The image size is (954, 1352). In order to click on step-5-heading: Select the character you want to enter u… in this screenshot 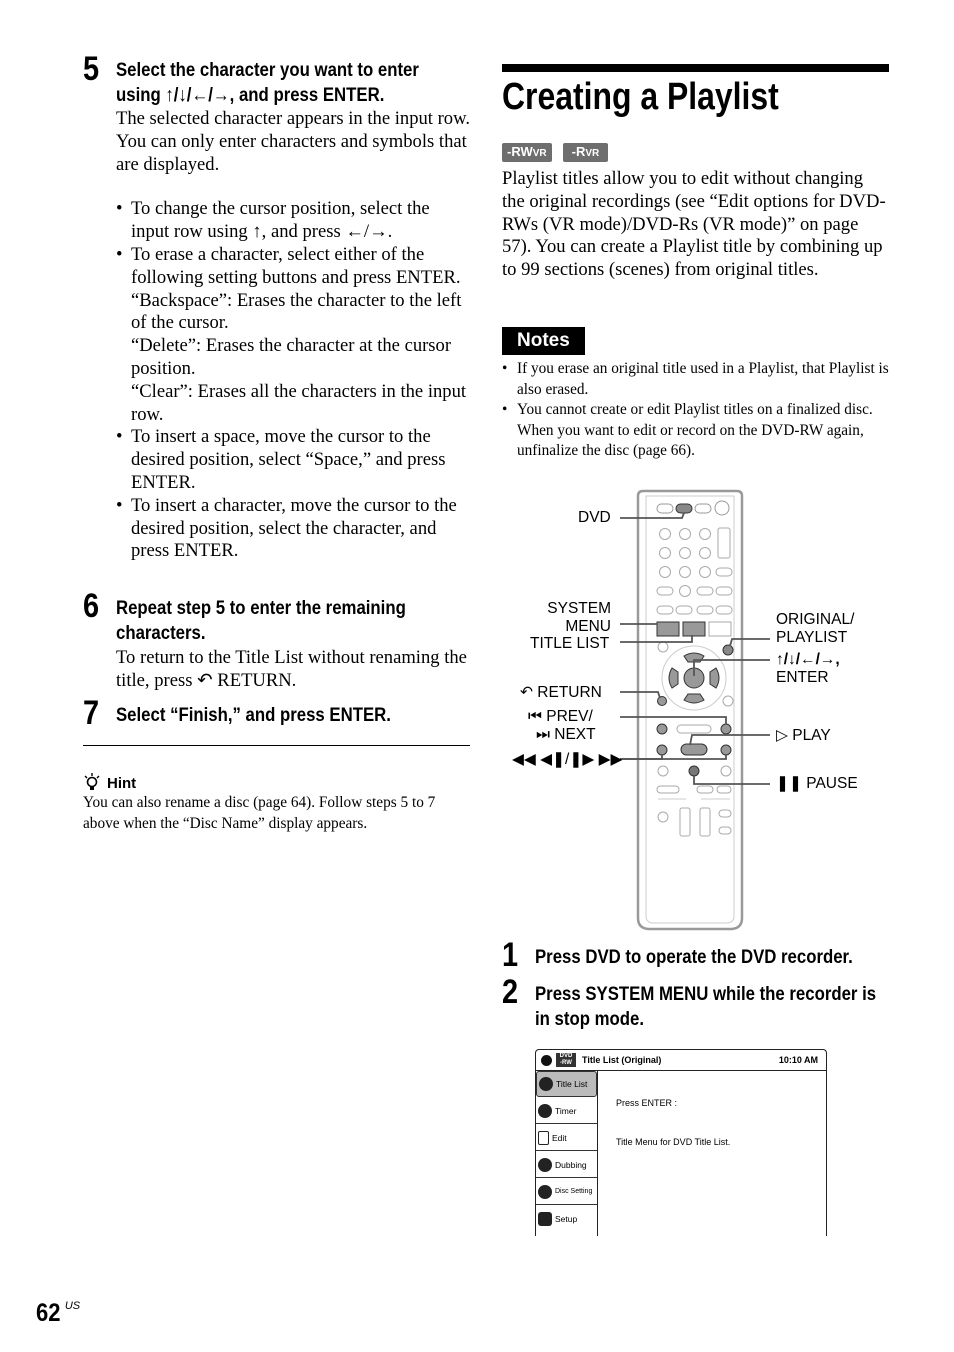, I will do `click(267, 83)`.